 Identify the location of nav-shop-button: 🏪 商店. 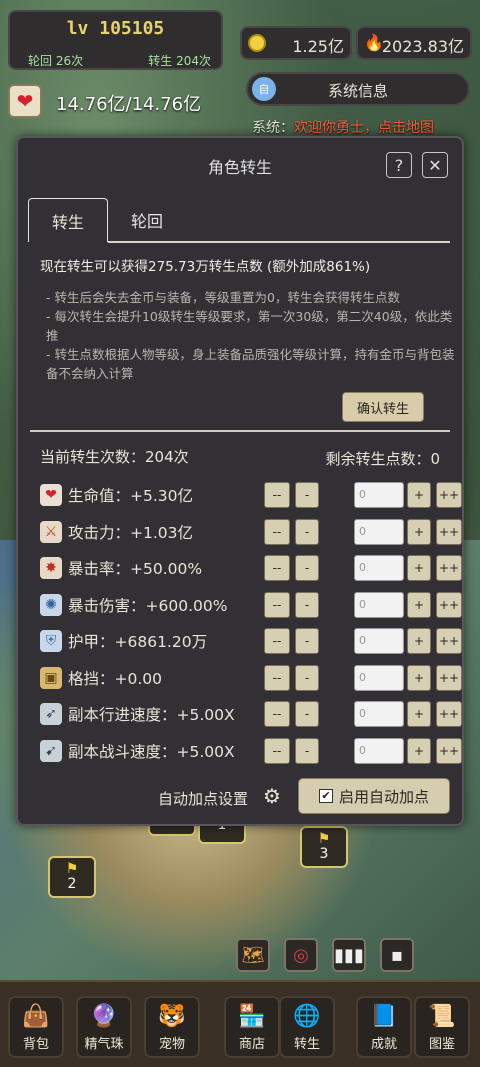
(252, 1027).